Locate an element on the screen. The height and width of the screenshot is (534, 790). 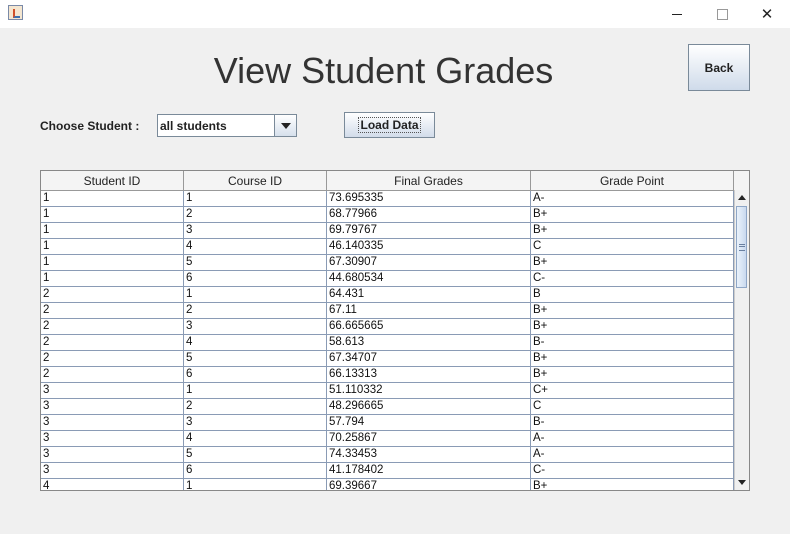
column-header-final-grades: Final Grades is located at coordinates (429, 180).